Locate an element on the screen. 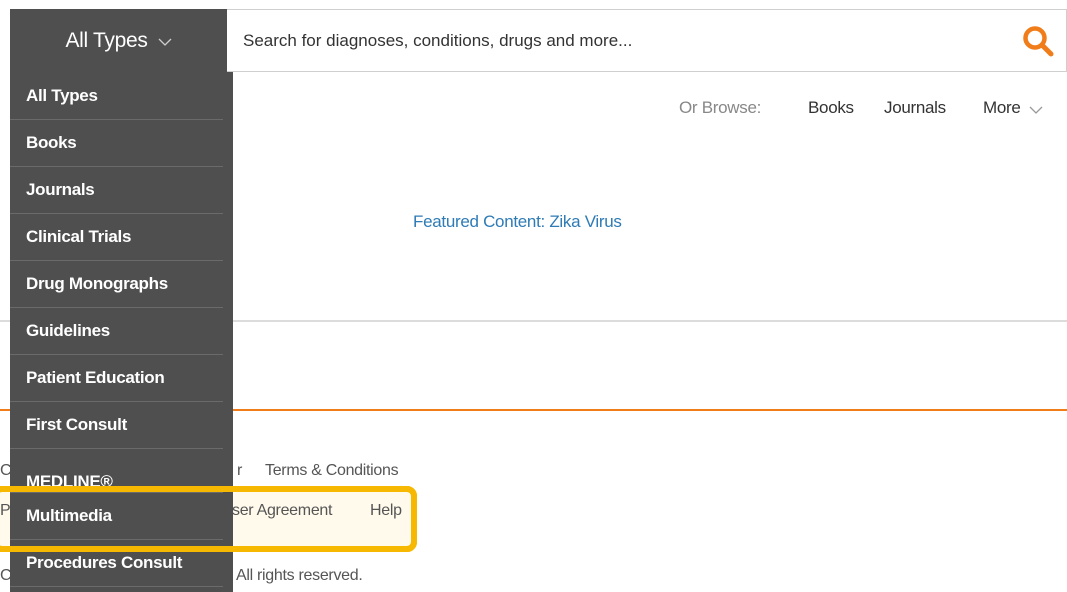 The image size is (1067, 592). dropdown-item-all-types: All Types is located at coordinates (116, 96).